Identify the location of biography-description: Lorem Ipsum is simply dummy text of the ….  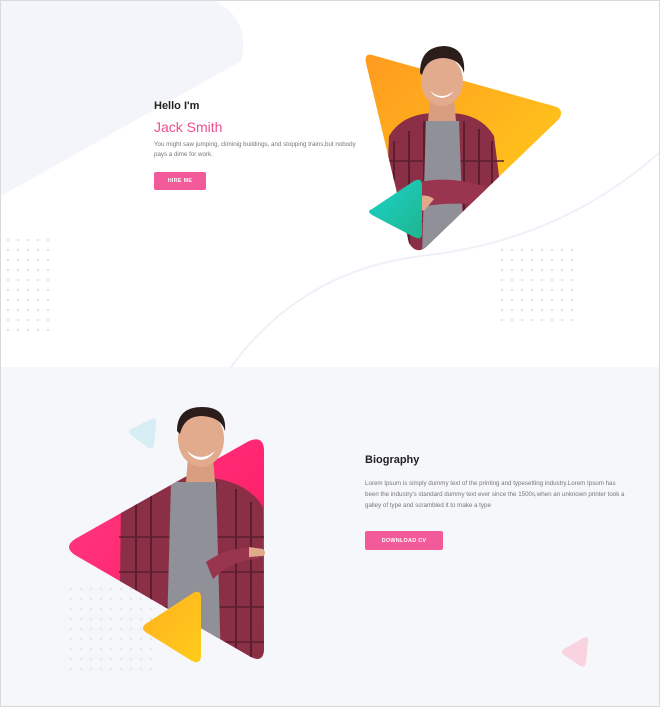
(495, 494).